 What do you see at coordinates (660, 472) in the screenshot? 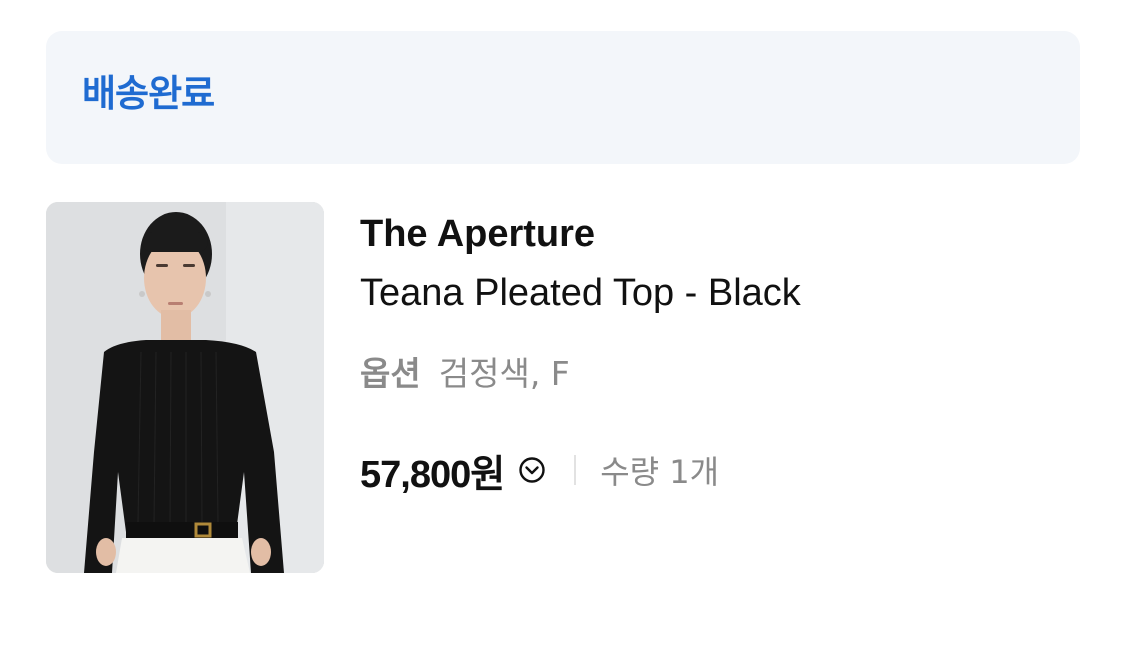
I see `quantity: 수량 1개` at bounding box center [660, 472].